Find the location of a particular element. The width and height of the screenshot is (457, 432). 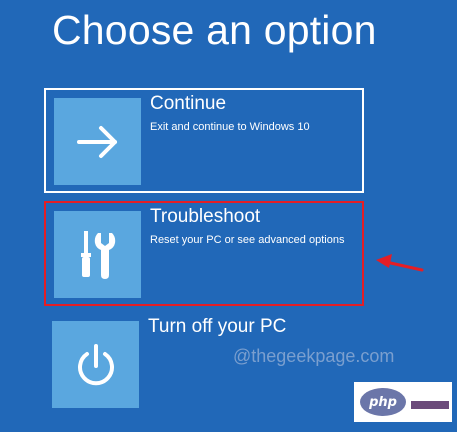

arrow-right-icon is located at coordinates (96, 141).